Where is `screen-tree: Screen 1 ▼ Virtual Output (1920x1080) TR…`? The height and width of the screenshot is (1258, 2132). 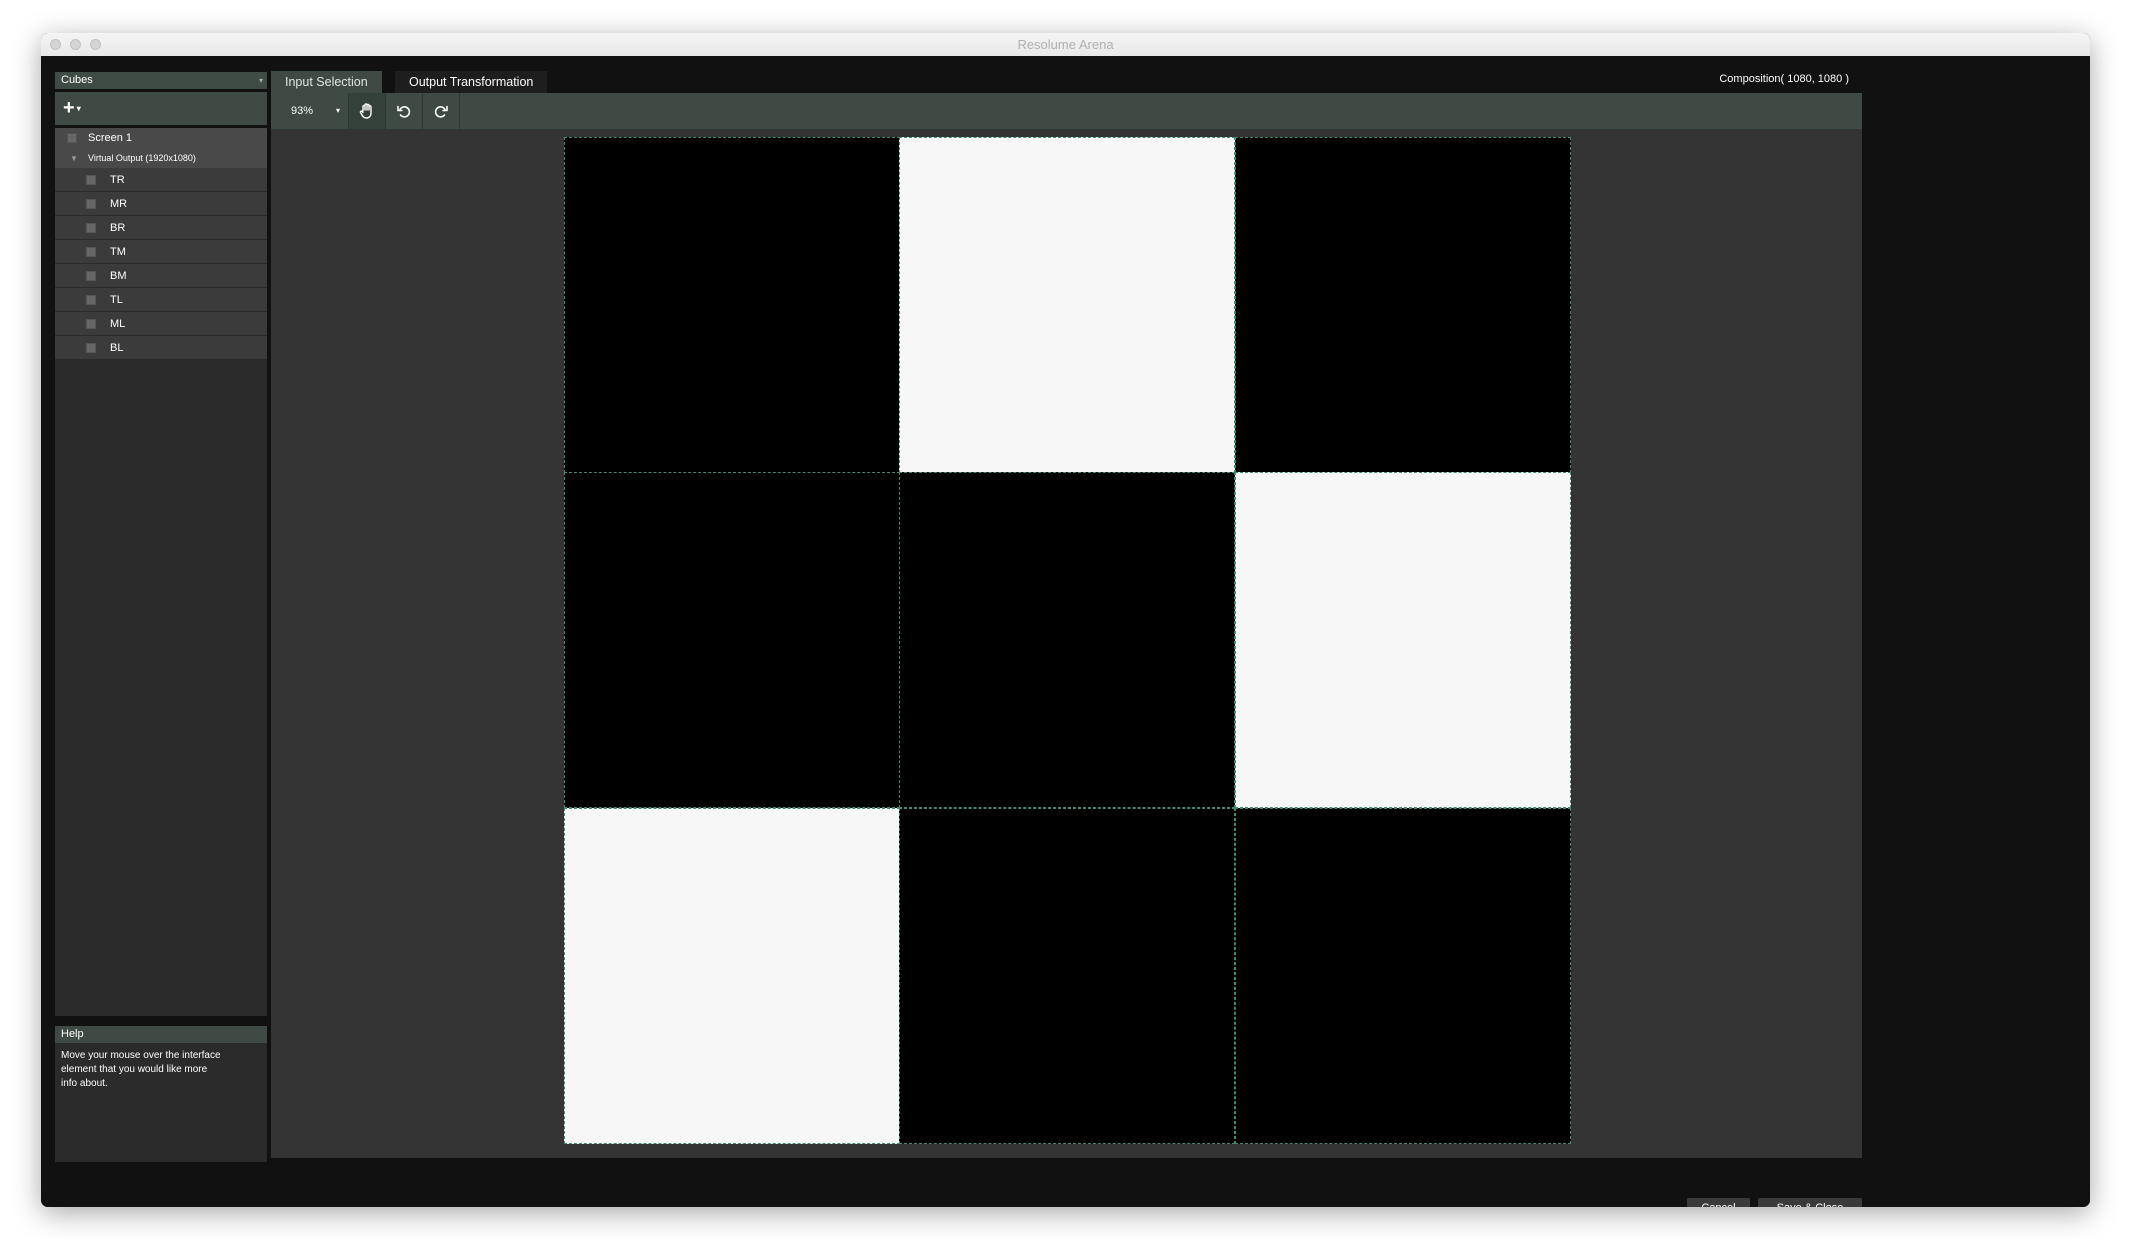
screen-tree: Screen 1 ▼ Virtual Output (1920x1080) TR… is located at coordinates (161, 572).